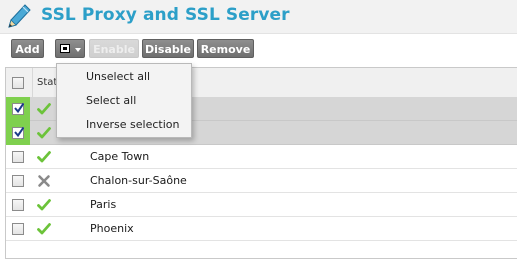  What do you see at coordinates (78, 50) in the screenshot?
I see `chevron-down-icon` at bounding box center [78, 50].